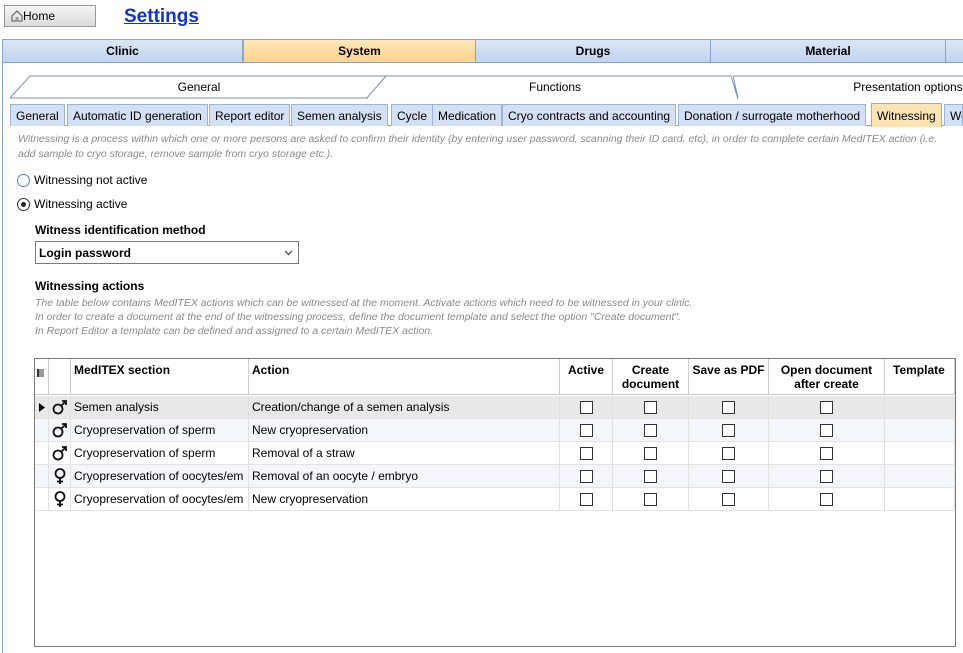 This screenshot has width=963, height=653. Describe the element at coordinates (467, 115) in the screenshot. I see `tab-medication: Medication` at that location.